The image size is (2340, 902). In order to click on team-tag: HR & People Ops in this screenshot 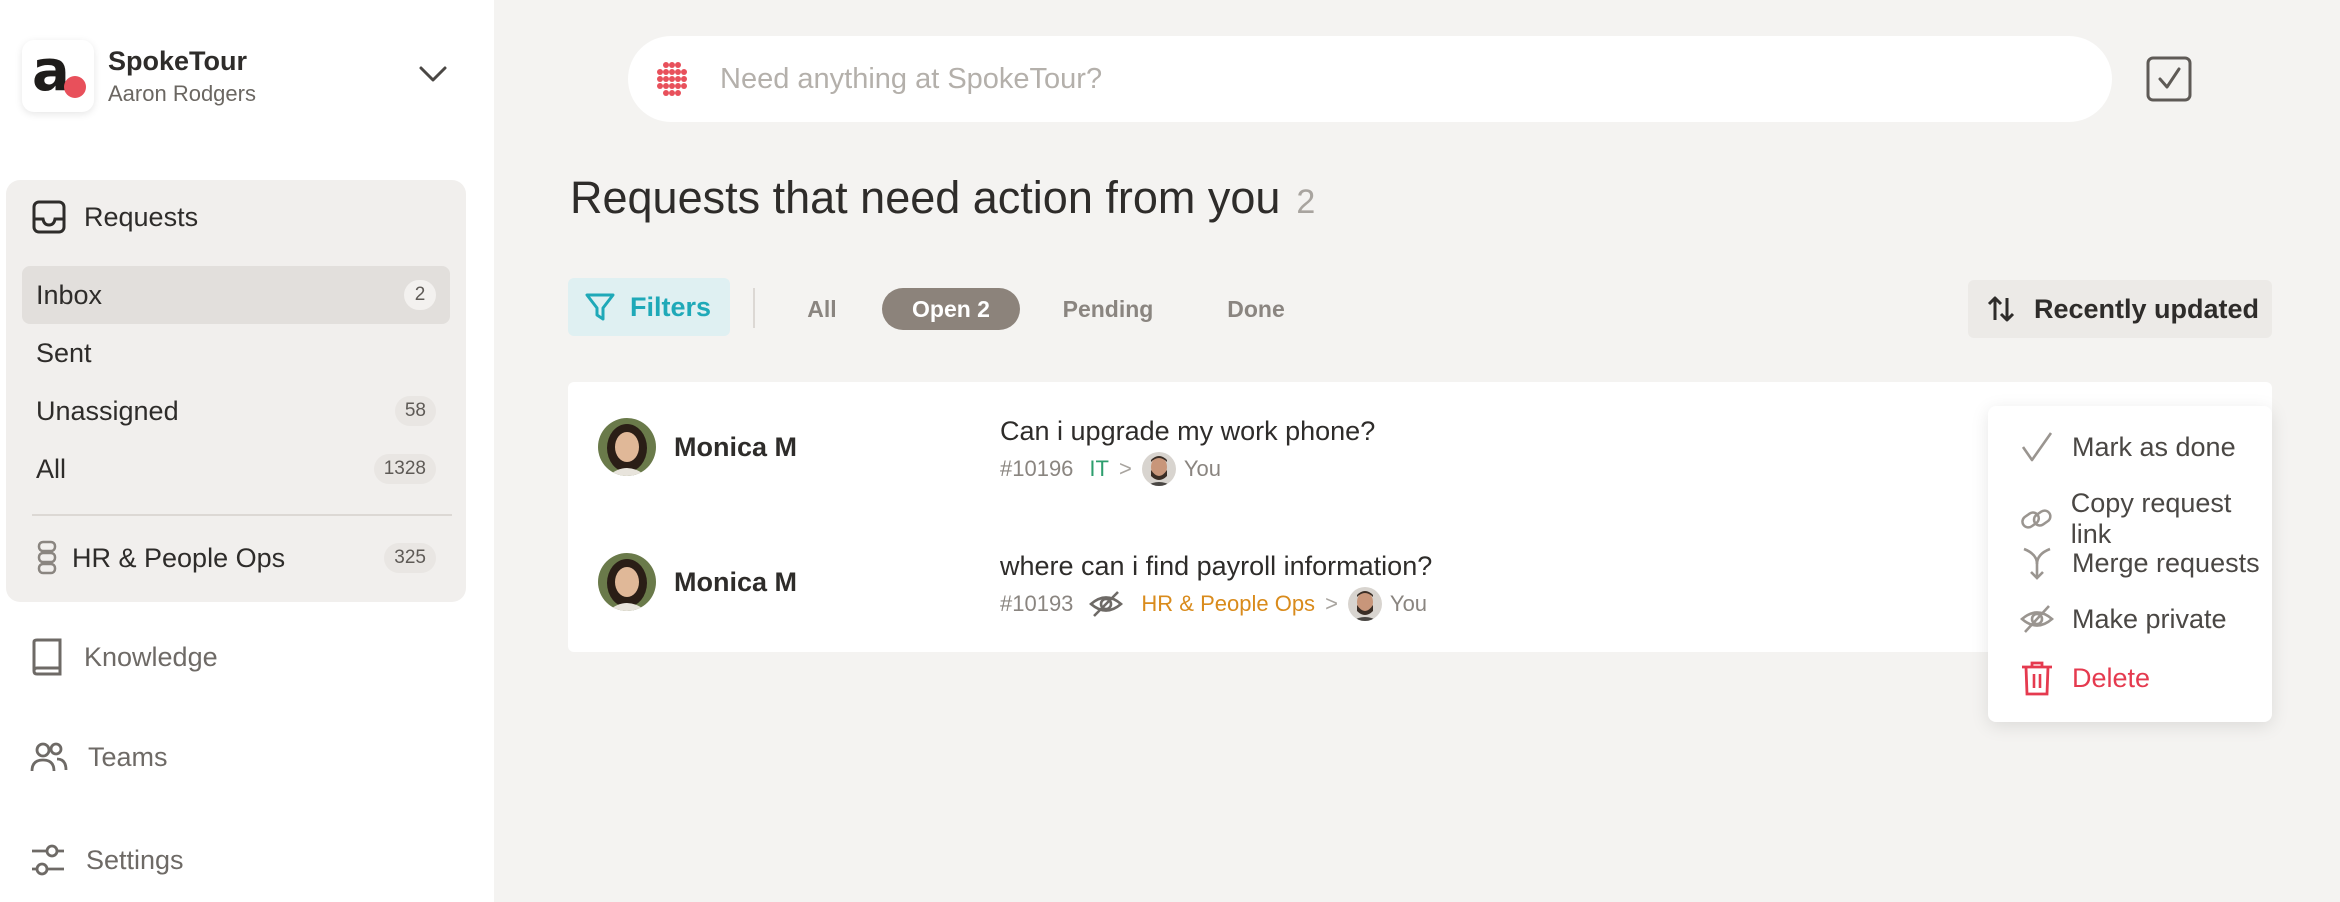, I will do `click(1228, 604)`.